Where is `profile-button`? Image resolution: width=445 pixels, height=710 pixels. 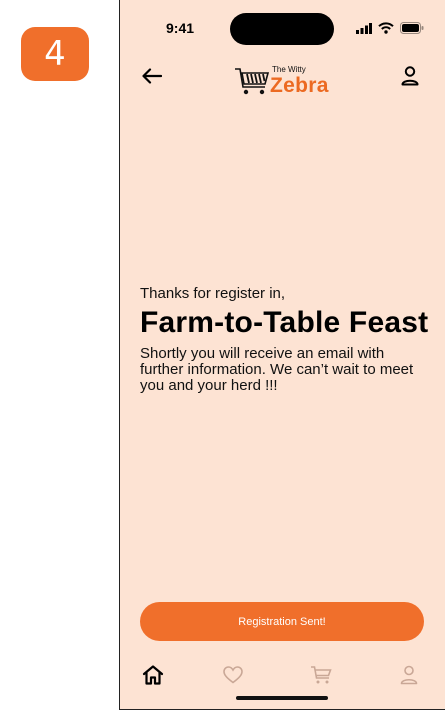
profile-button is located at coordinates (410, 76).